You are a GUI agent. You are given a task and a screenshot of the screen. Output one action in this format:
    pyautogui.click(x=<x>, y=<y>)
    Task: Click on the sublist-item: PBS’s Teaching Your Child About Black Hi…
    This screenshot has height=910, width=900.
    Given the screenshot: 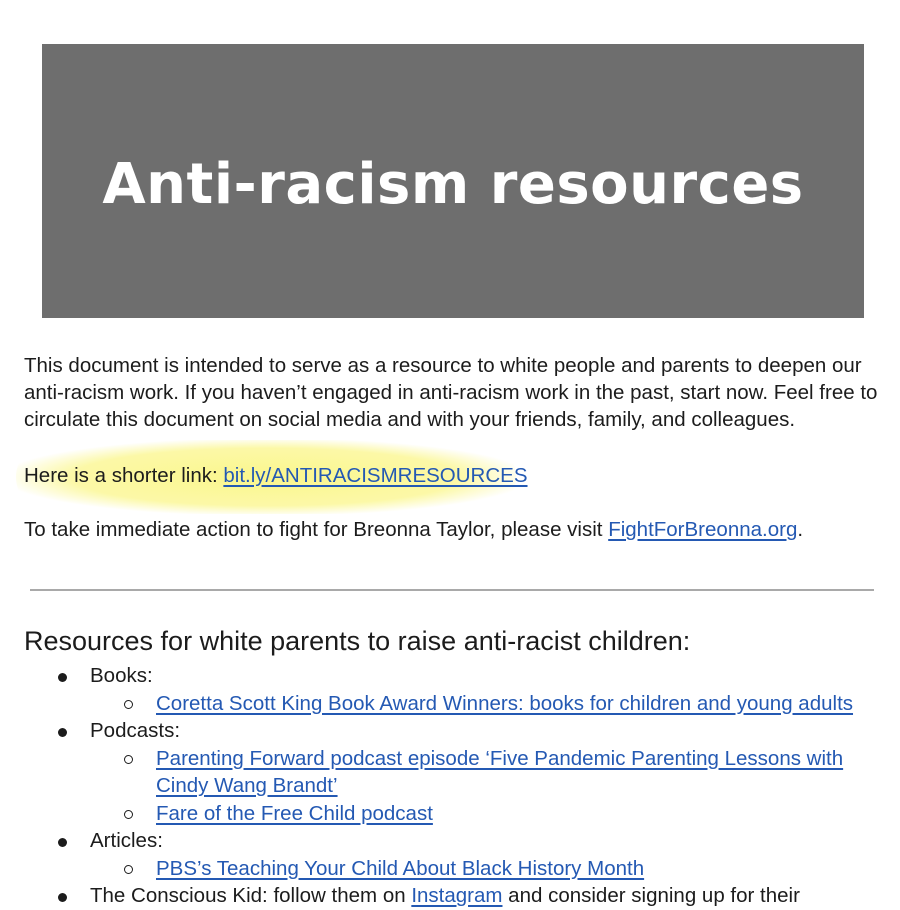 What is the action you would take?
    pyautogui.click(x=495, y=869)
    